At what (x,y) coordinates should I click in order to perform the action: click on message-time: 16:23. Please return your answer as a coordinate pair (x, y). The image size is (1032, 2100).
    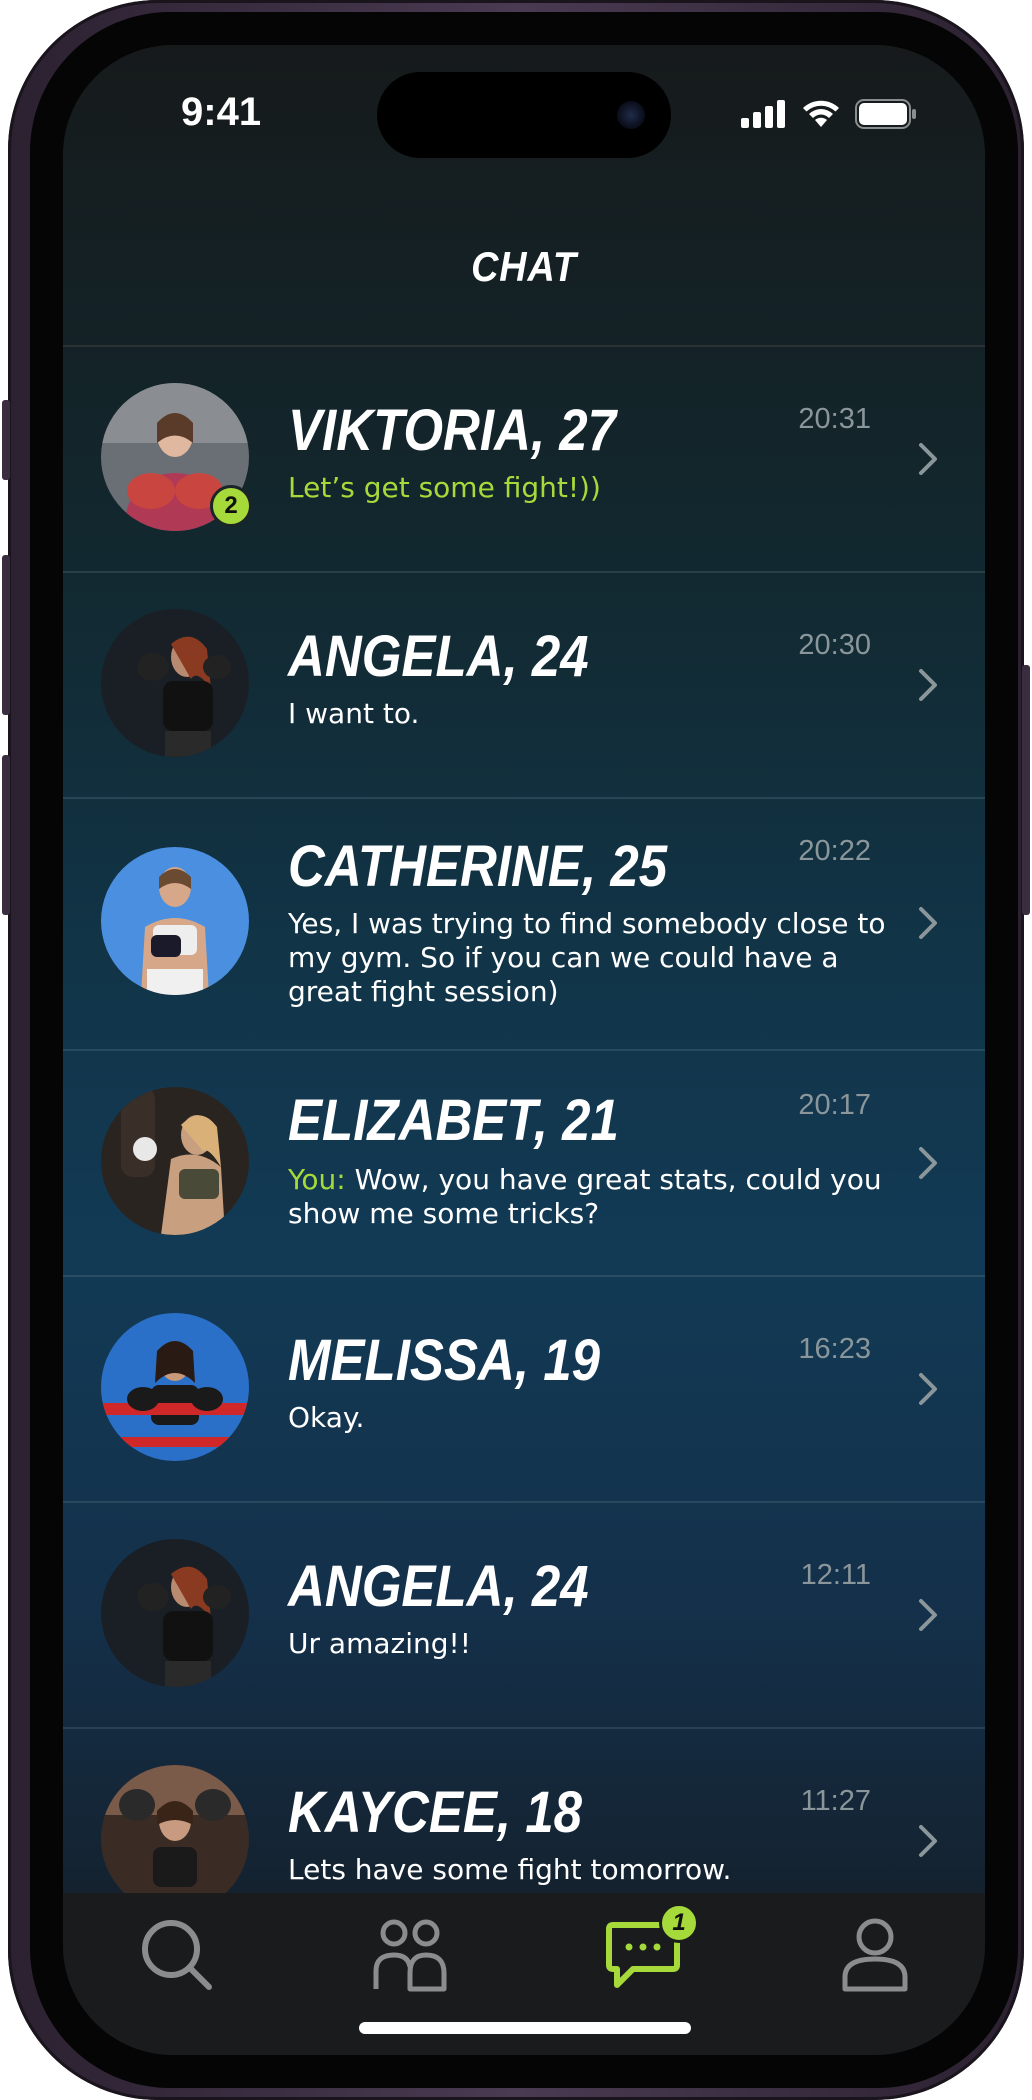
    Looking at the image, I should click on (834, 1349).